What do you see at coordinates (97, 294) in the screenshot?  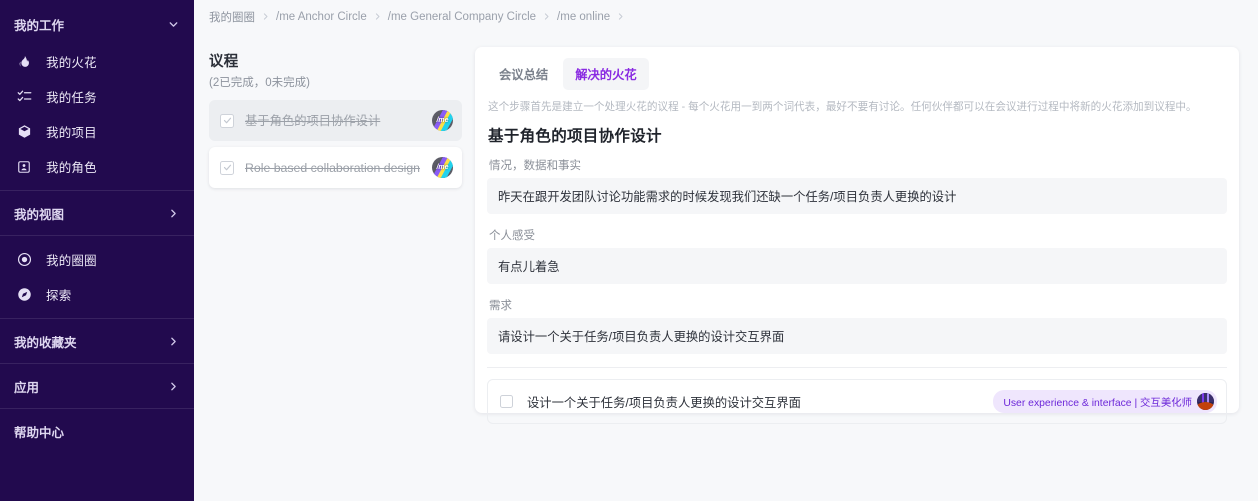 I see `sidebar-item-explore: 探索` at bounding box center [97, 294].